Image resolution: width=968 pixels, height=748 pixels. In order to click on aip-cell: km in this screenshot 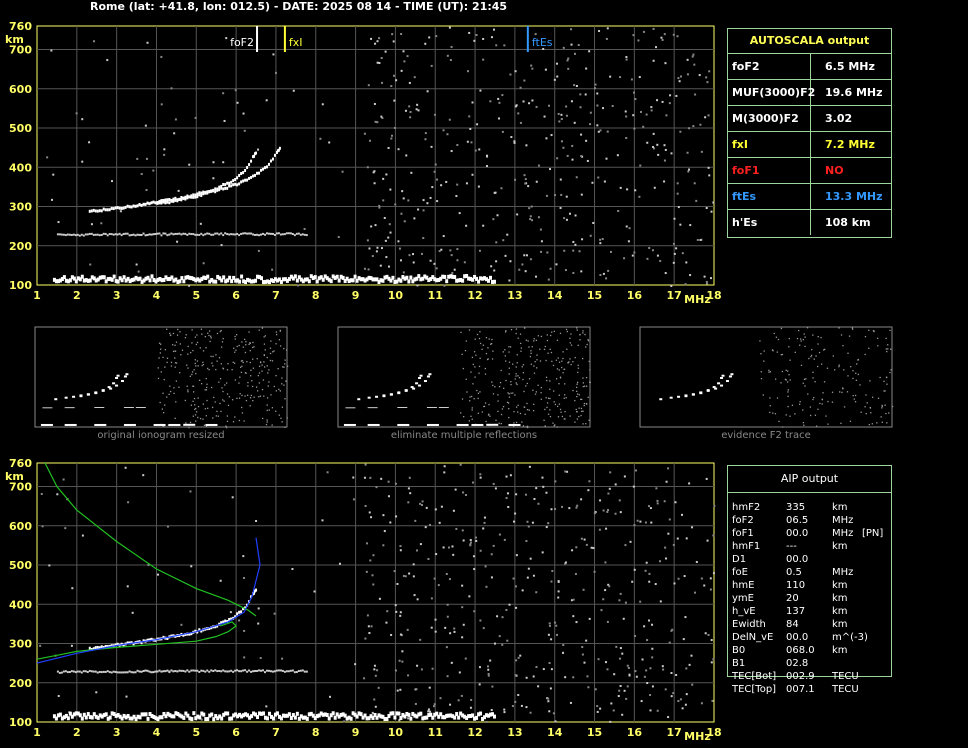, I will do `click(840, 624)`.